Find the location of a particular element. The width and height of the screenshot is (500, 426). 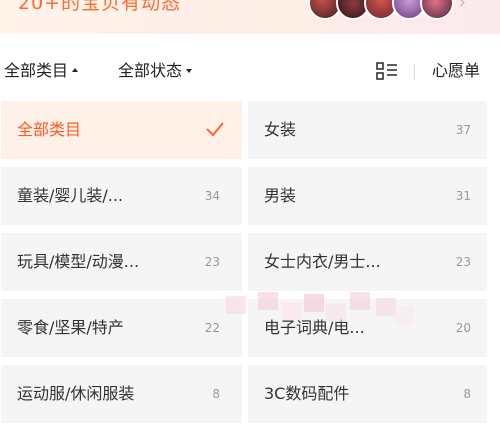

banner-text: 20+的宝贝有动态 is located at coordinates (100, 7).